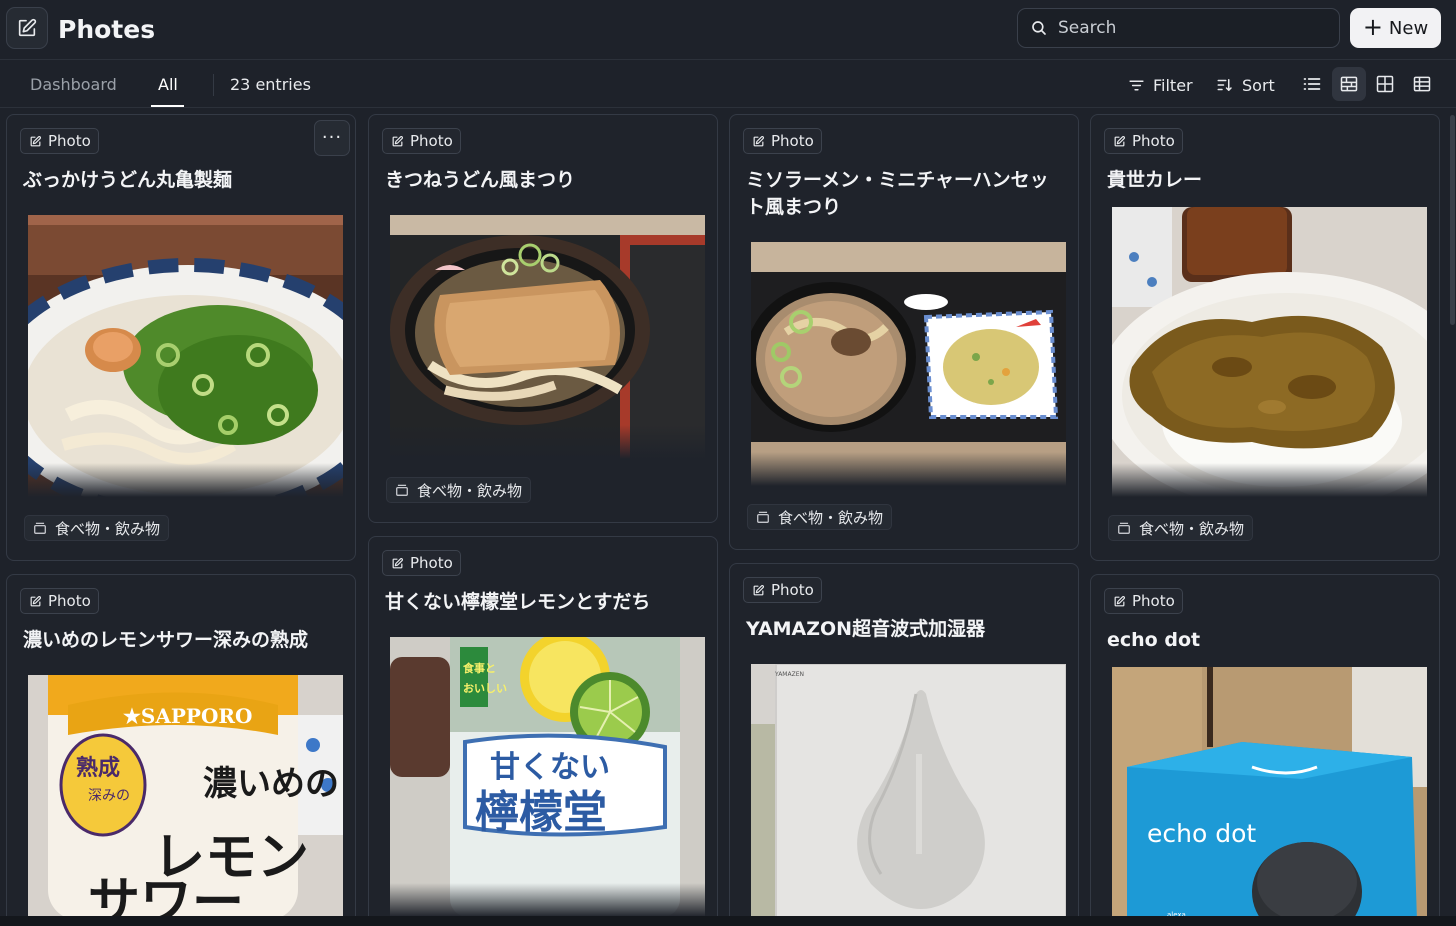 Image resolution: width=1456 pixels, height=926 pixels. What do you see at coordinates (485, 688) in the screenshot?
I see `svg-text: おいしい` at bounding box center [485, 688].